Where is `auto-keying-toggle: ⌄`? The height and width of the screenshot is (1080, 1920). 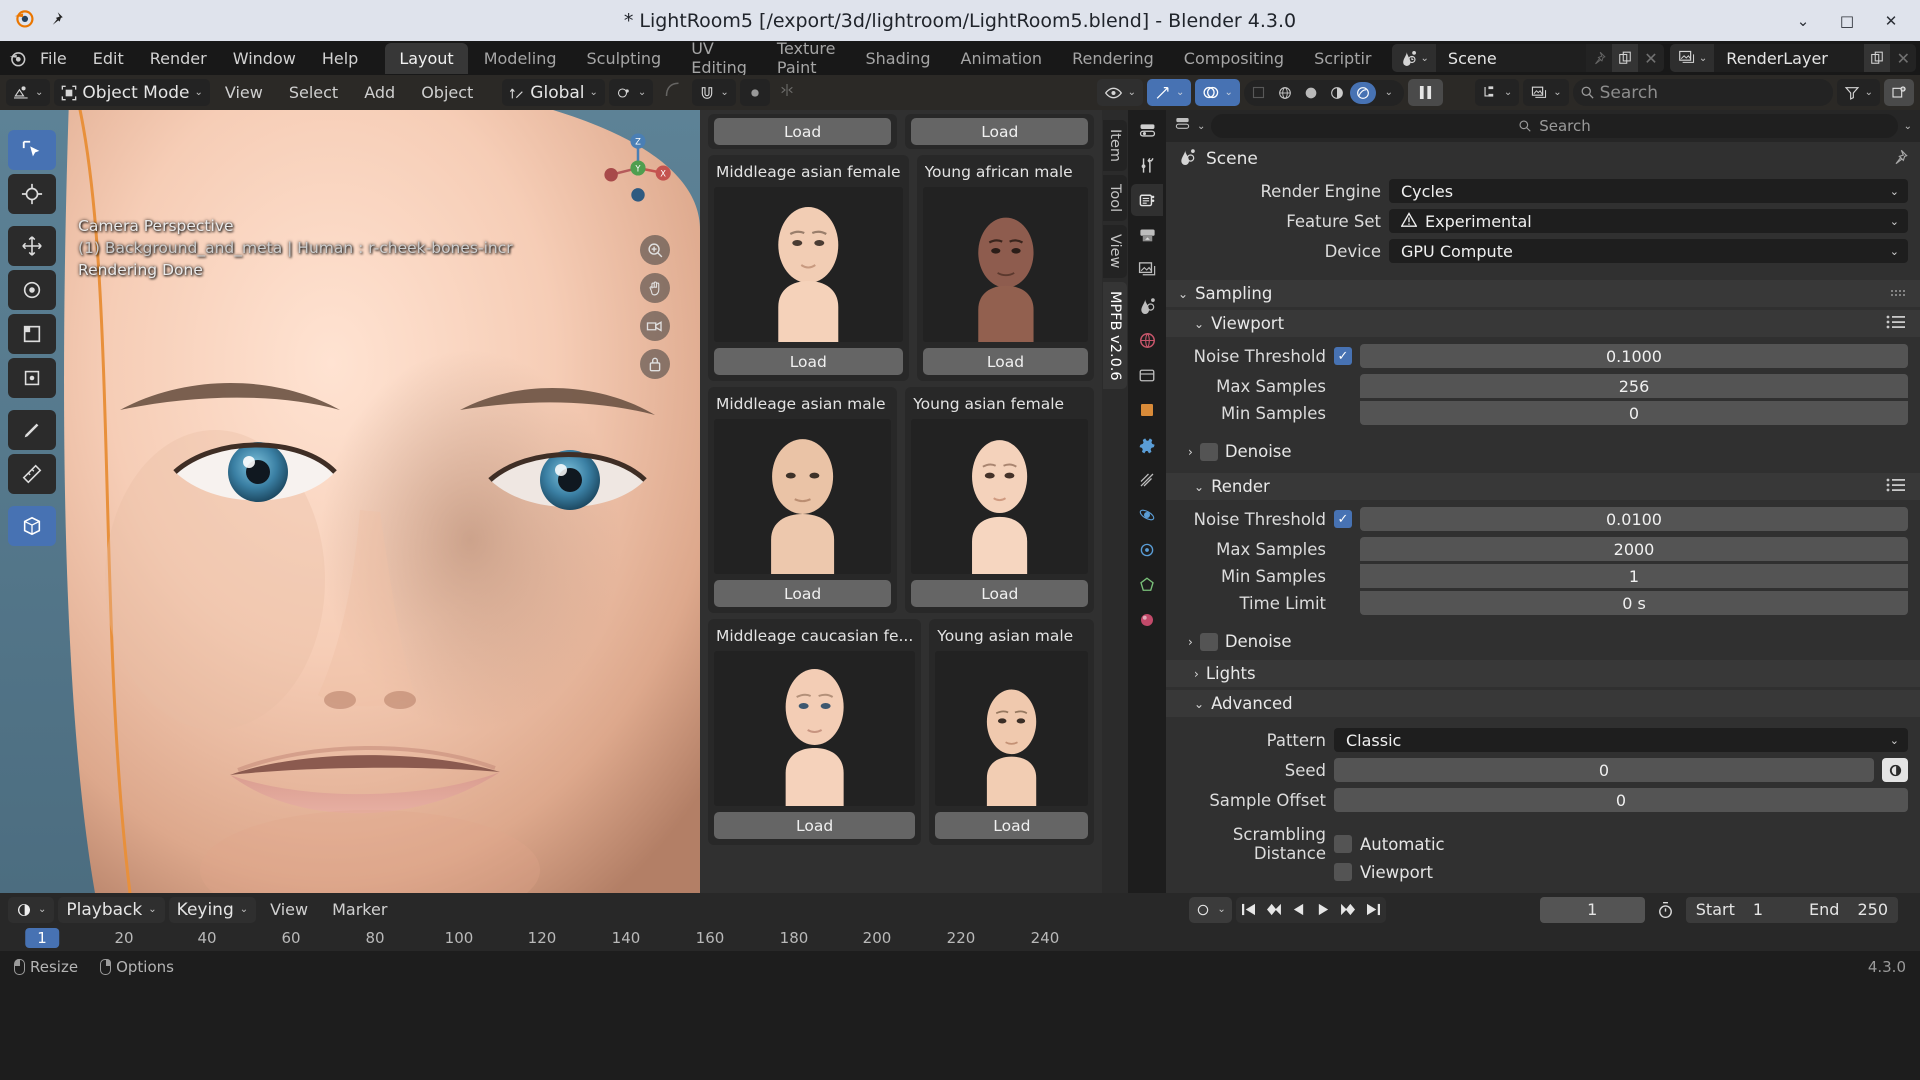 auto-keying-toggle: ⌄ is located at coordinates (1210, 909).